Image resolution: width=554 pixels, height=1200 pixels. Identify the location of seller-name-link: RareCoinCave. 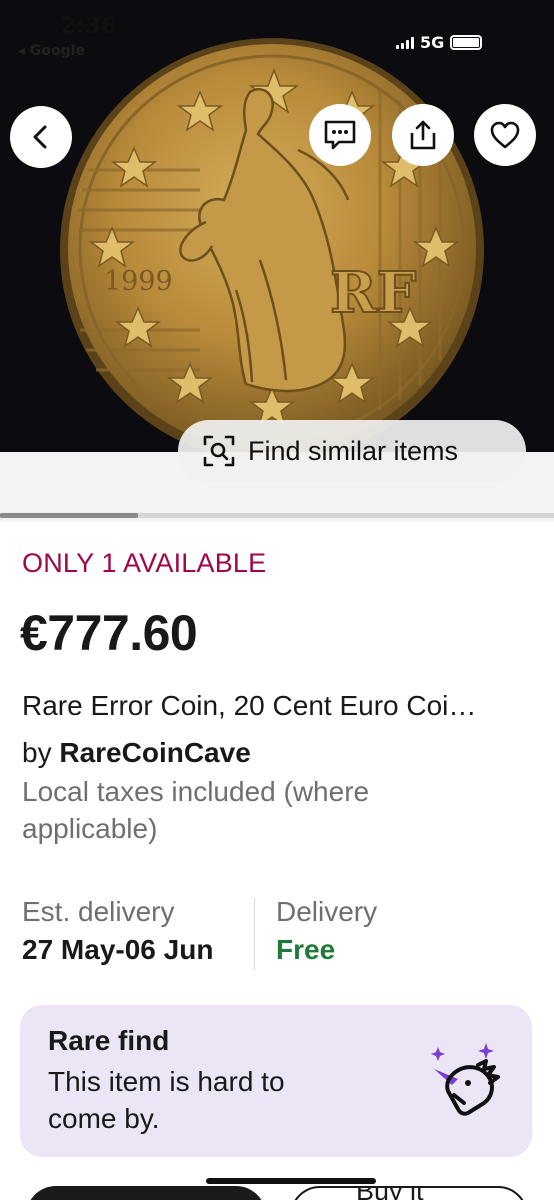
(154, 752).